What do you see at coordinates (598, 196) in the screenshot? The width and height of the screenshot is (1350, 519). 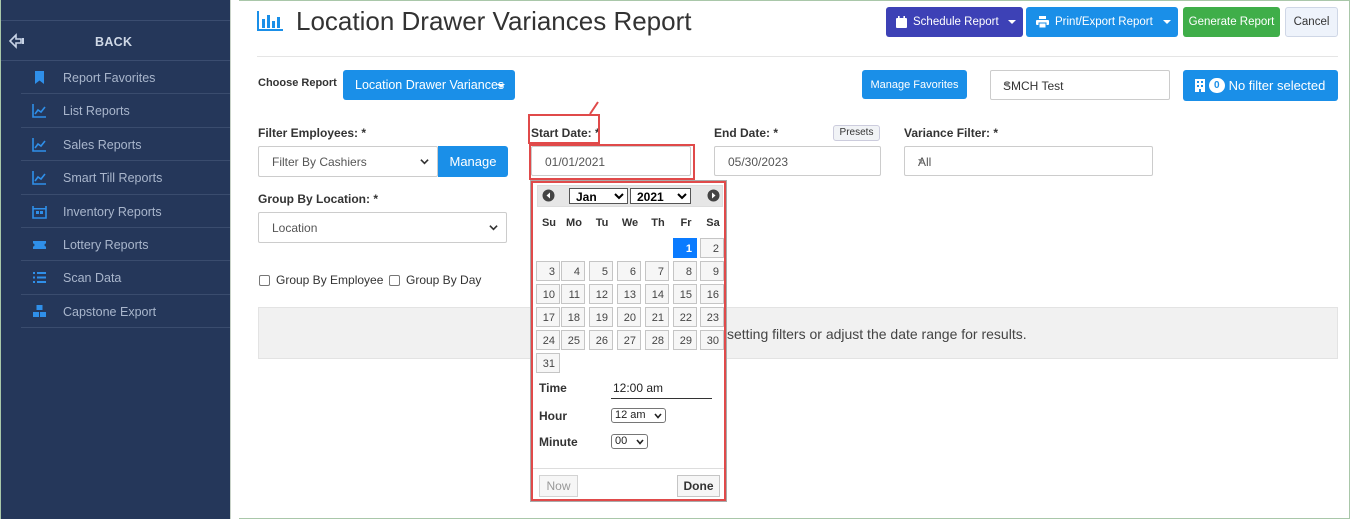 I see `month-select: Jan` at bounding box center [598, 196].